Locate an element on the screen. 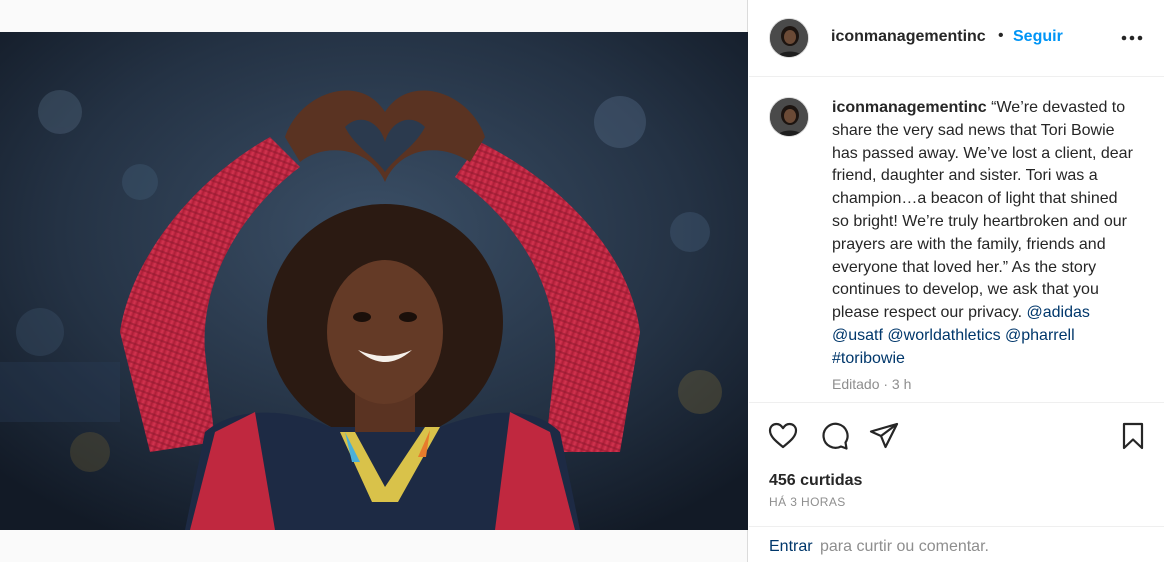 This screenshot has height=562, width=1164. mention-pharrell: @pharrell is located at coordinates (1040, 335).